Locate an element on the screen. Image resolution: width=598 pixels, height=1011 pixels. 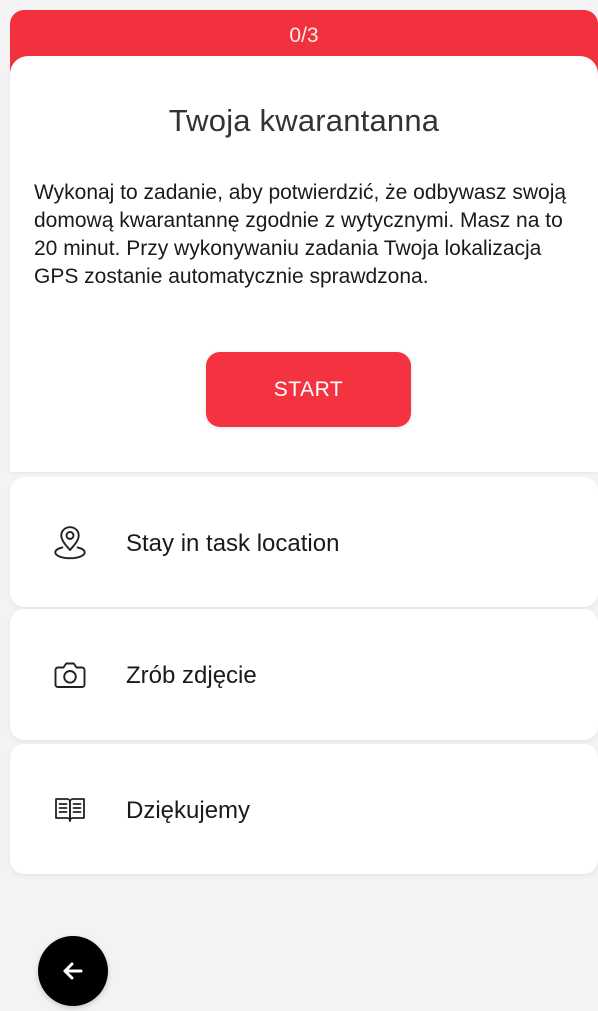
camera-icon is located at coordinates (70, 675).